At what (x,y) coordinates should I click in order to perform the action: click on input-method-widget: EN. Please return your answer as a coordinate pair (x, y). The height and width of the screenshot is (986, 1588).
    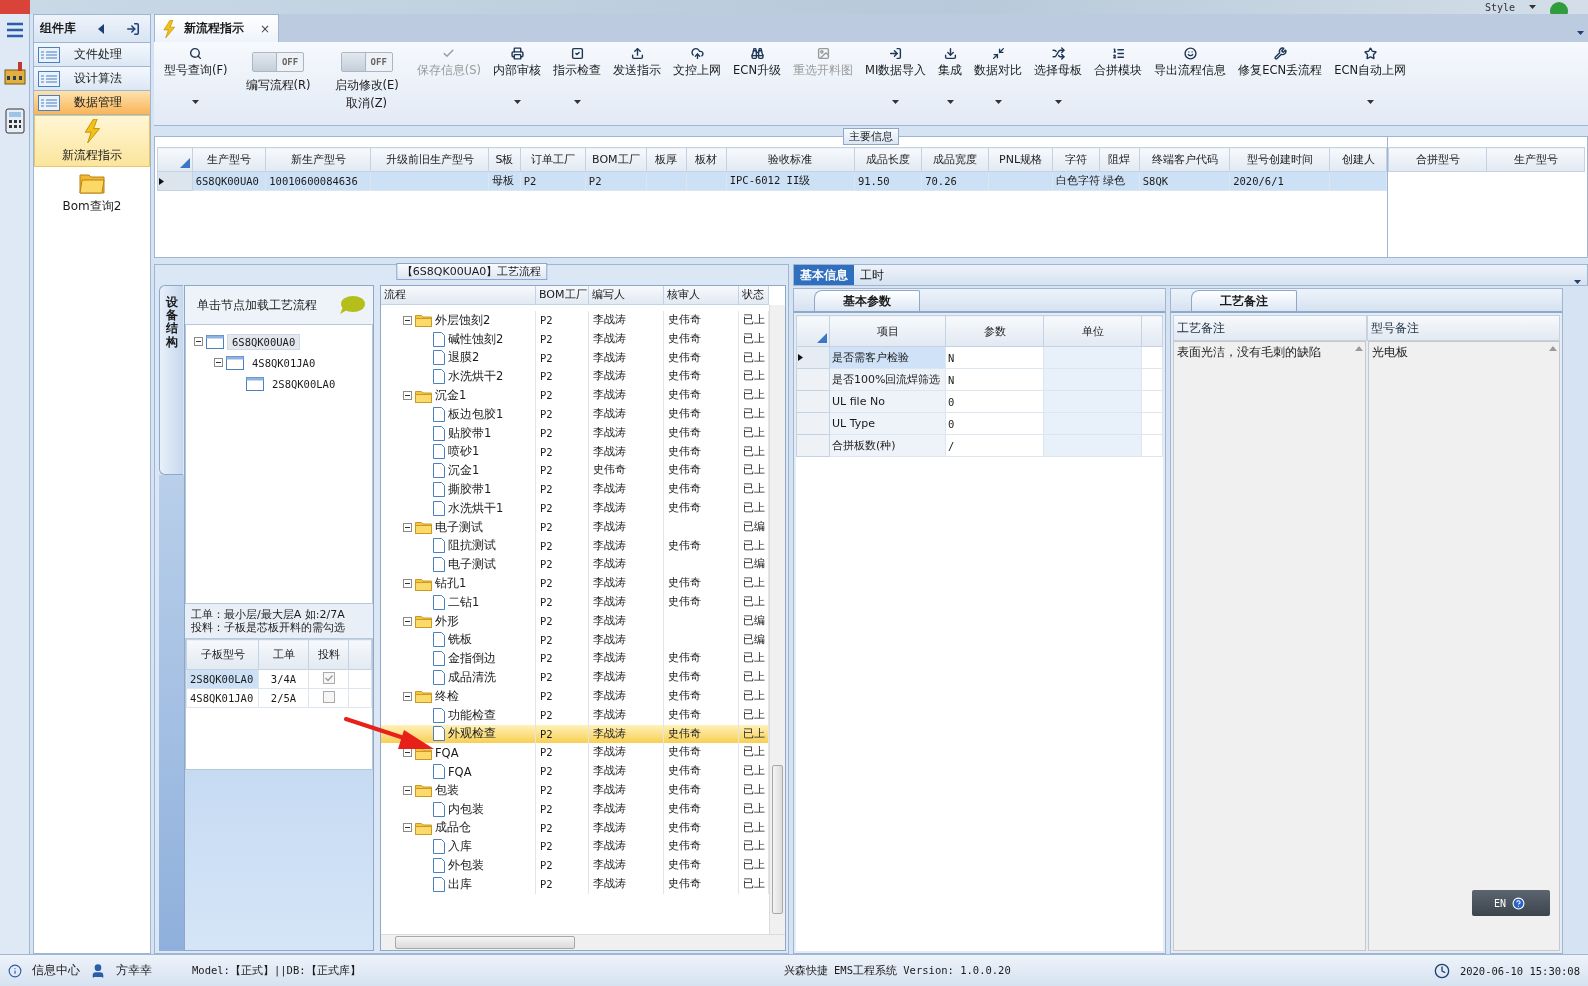
    Looking at the image, I should click on (1511, 903).